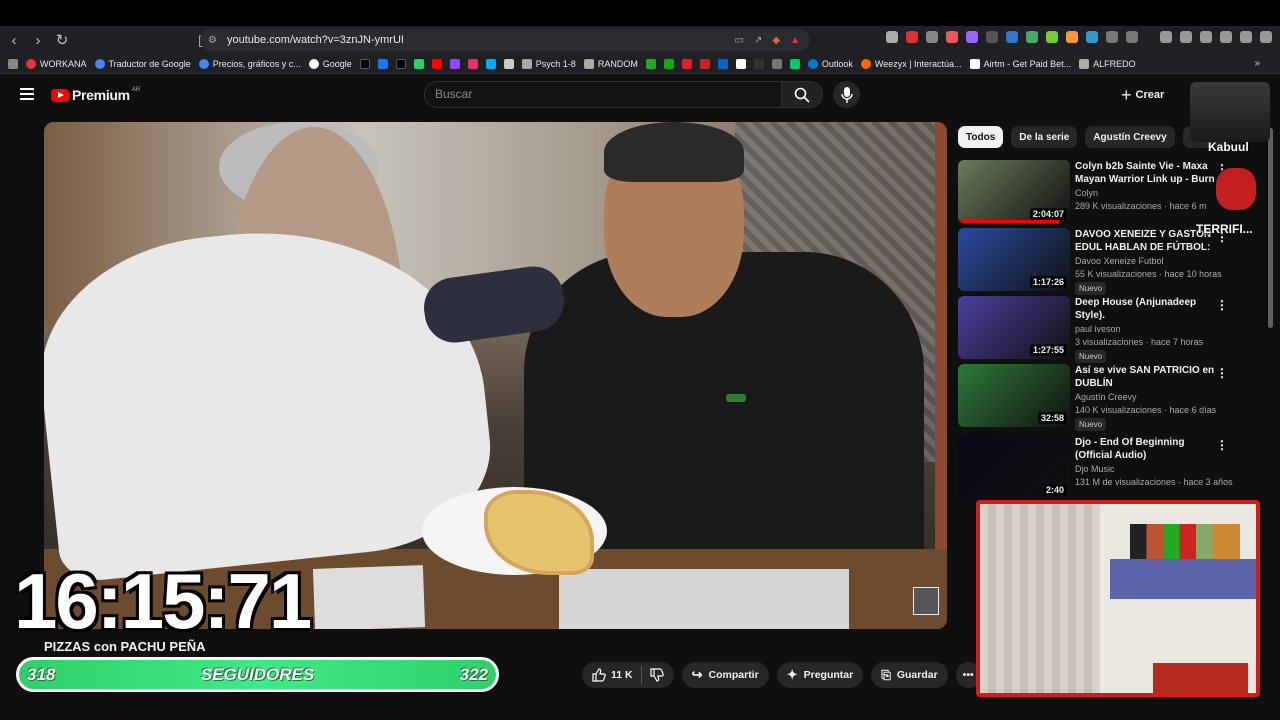 The height and width of the screenshot is (720, 1280). I want to click on video-thumbnail: 1:27:55, so click(1014, 327).